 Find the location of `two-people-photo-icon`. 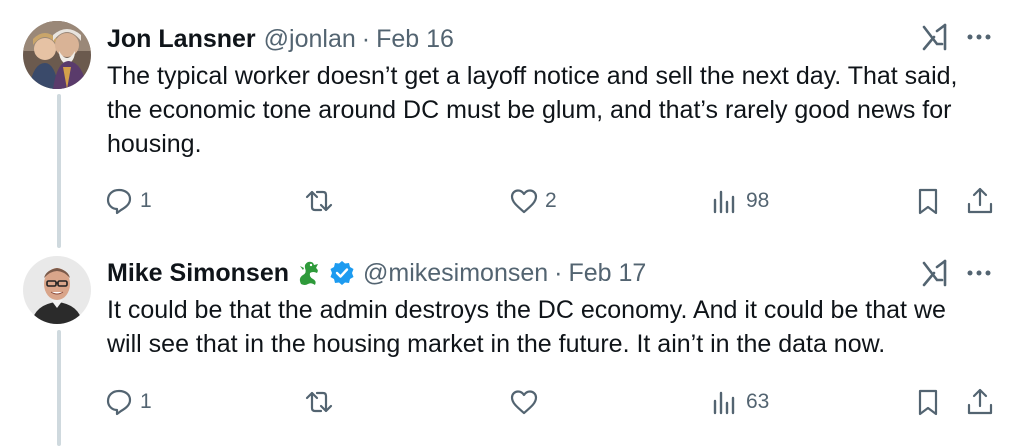

two-people-photo-icon is located at coordinates (57, 55).